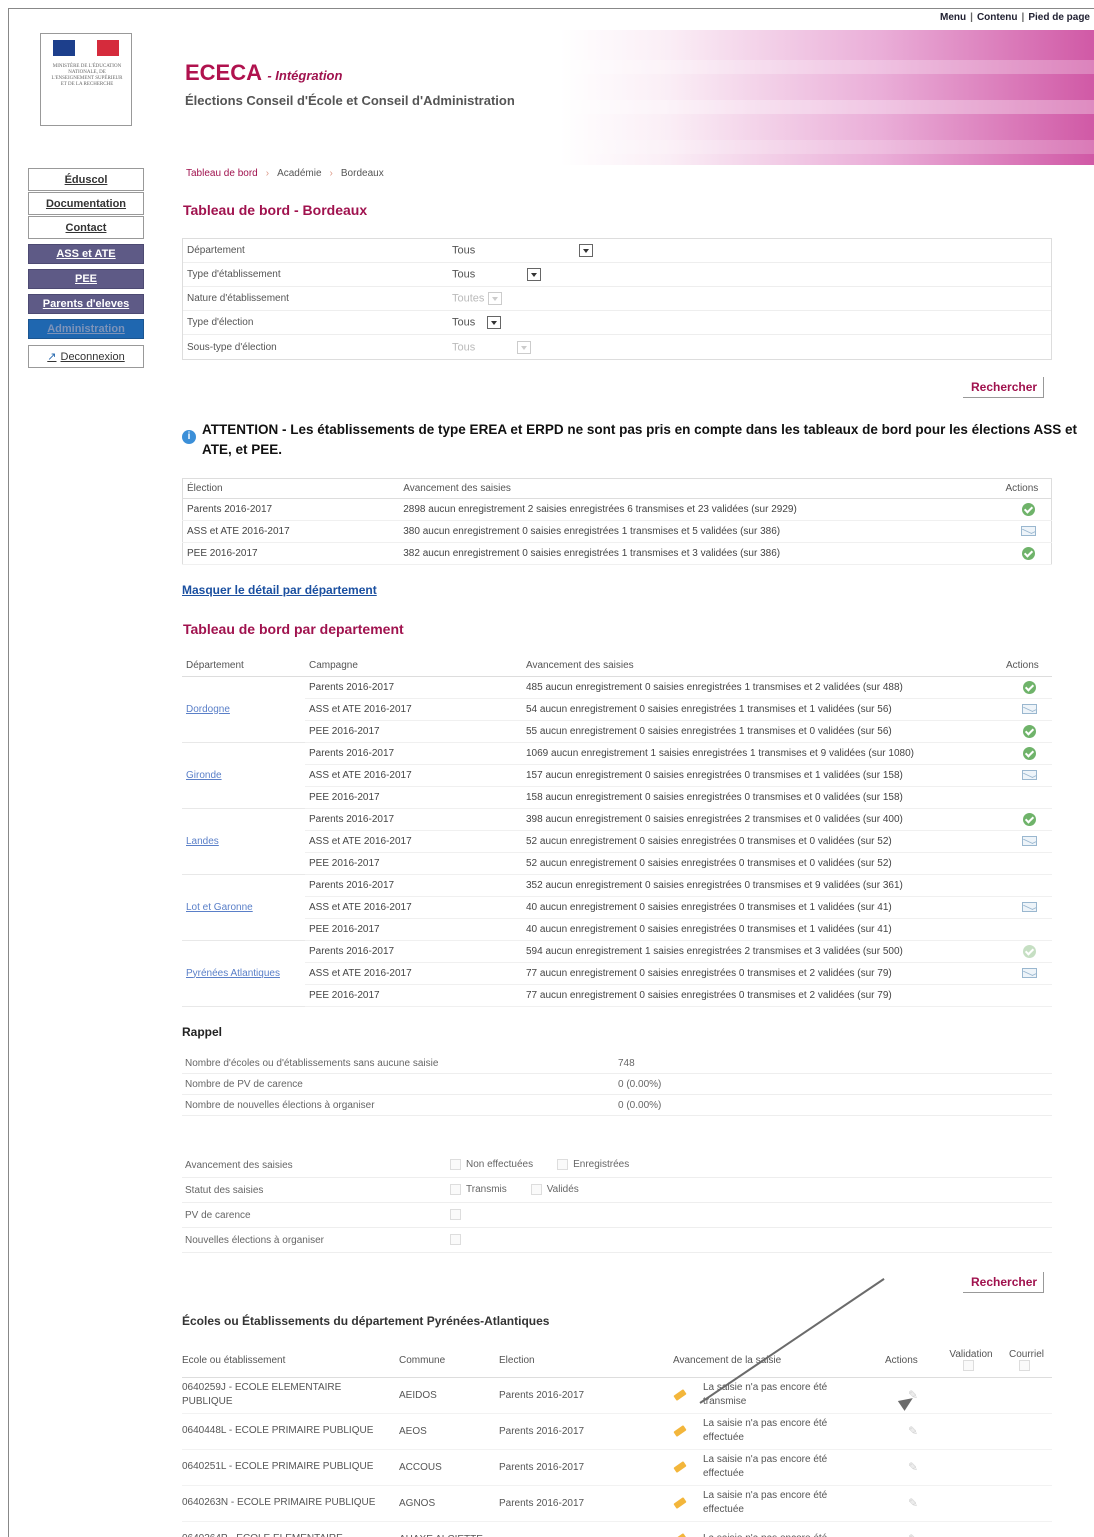 The image size is (1094, 1537). I want to click on status-filter-option-label: Validés, so click(562, 1190).